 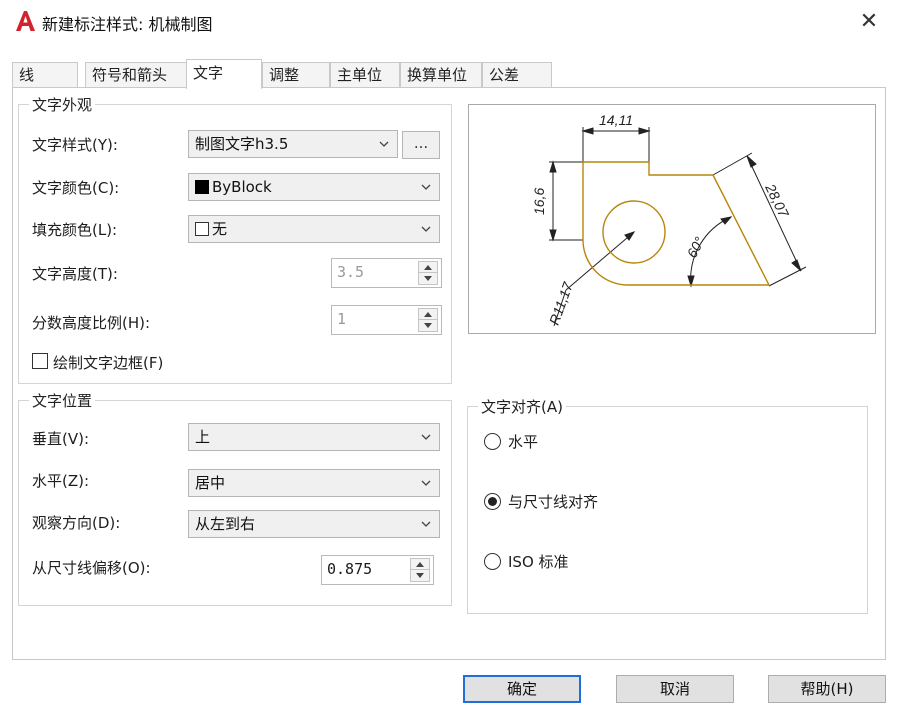 What do you see at coordinates (242, 144) in the screenshot?
I see `text-style-value: 制图文字h3.5` at bounding box center [242, 144].